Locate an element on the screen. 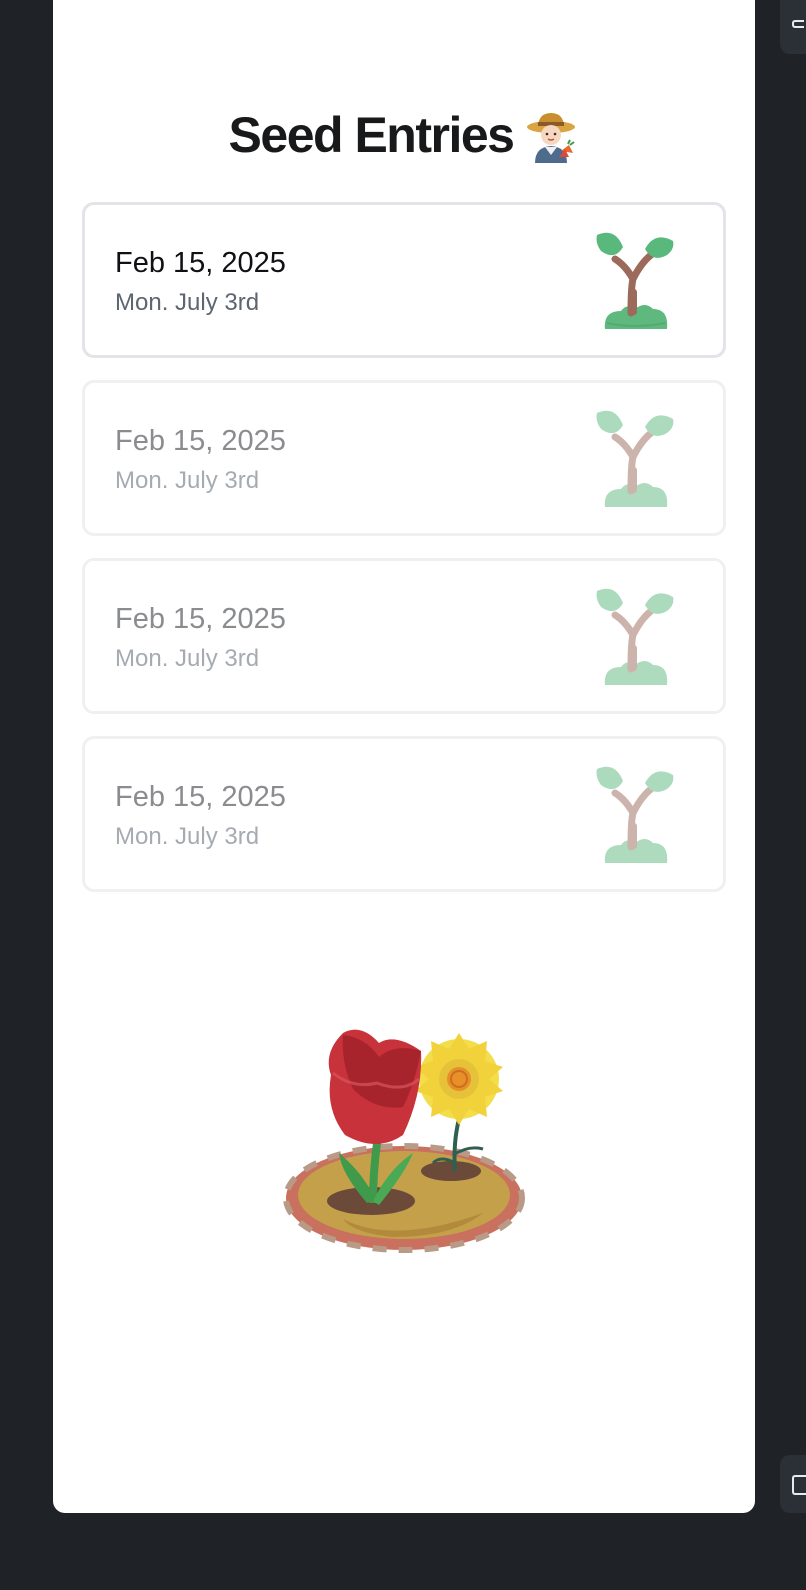 This screenshot has height=1590, width=806. side-panel-toggle-bottom is located at coordinates (793, 1484).